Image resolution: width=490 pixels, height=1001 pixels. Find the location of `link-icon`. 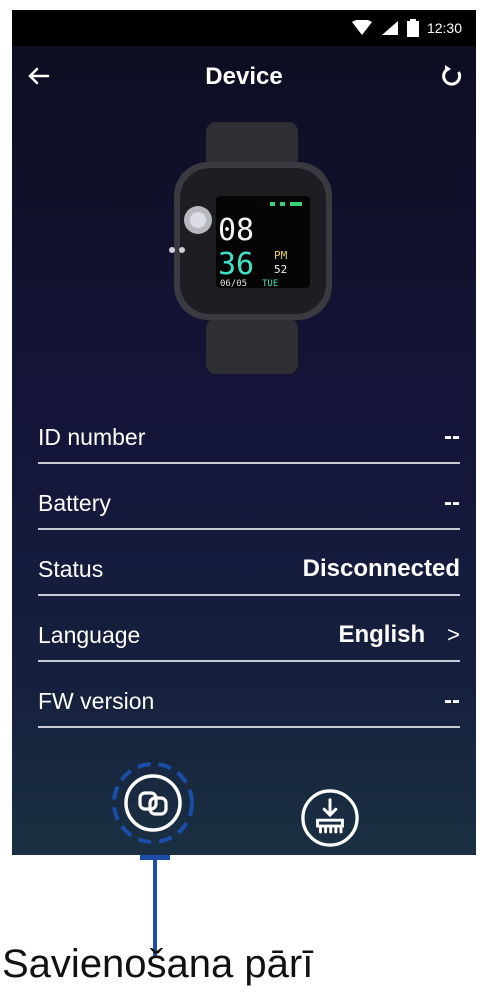

link-icon is located at coordinates (153, 803).